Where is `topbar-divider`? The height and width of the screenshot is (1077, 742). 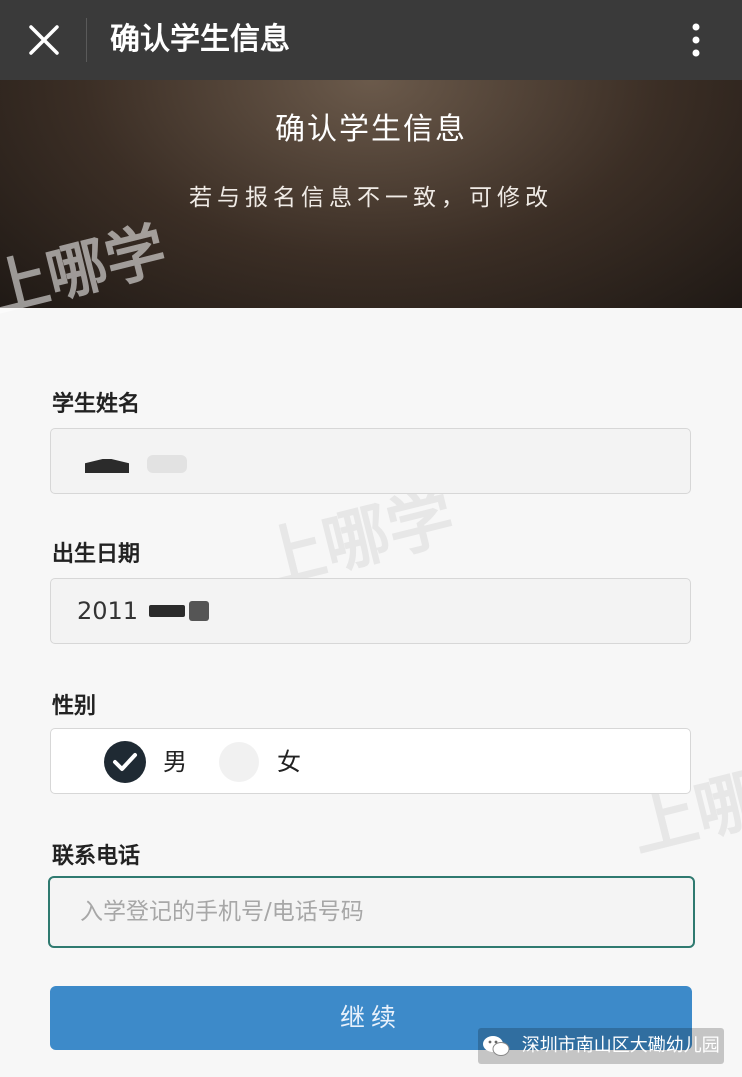
topbar-divider is located at coordinates (86, 40).